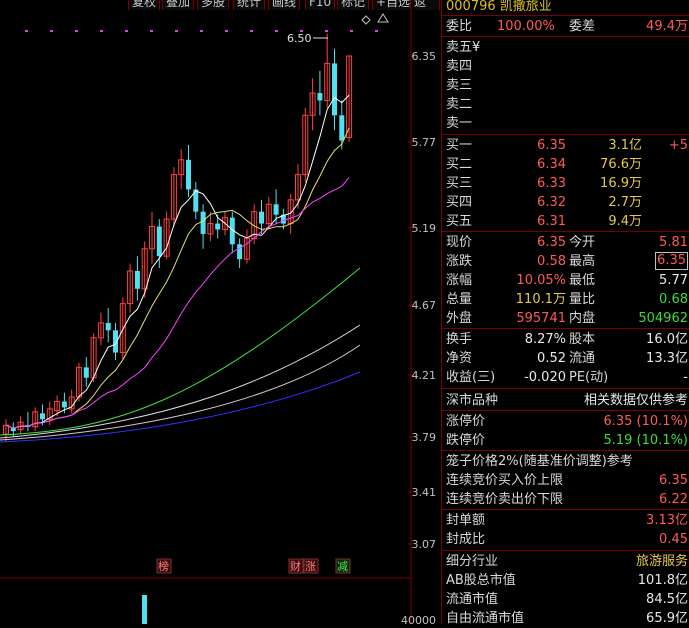  What do you see at coordinates (565, 599) in the screenshot?
I see `cap-row: 流通市值 84.5亿` at bounding box center [565, 599].